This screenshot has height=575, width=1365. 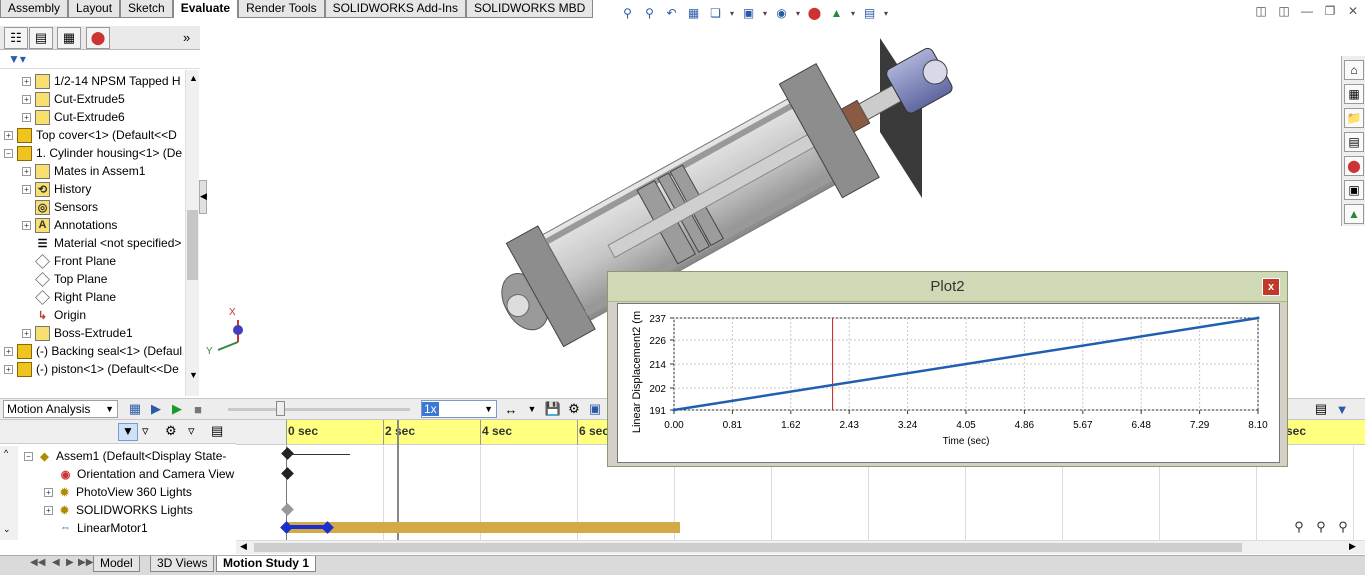 What do you see at coordinates (101, 81) in the screenshot?
I see `tree-item: +1/2-14 NPSM Tapped H` at bounding box center [101, 81].